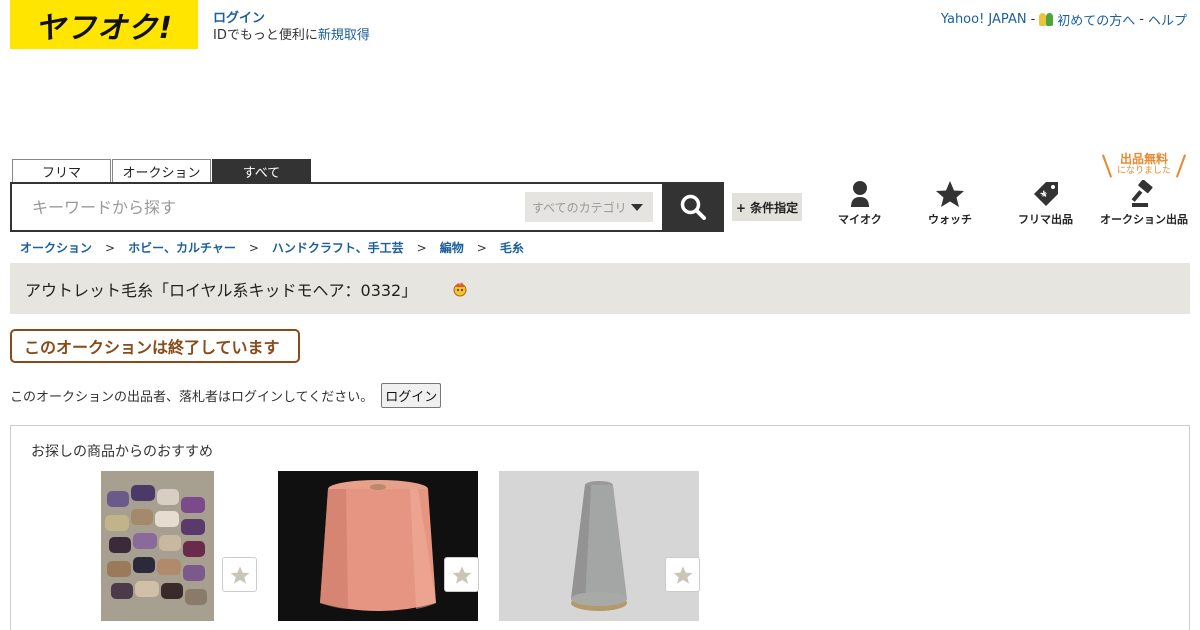 The height and width of the screenshot is (630, 1200). What do you see at coordinates (579, 207) in the screenshot?
I see `category-select-value: すべてのカテゴリ` at bounding box center [579, 207].